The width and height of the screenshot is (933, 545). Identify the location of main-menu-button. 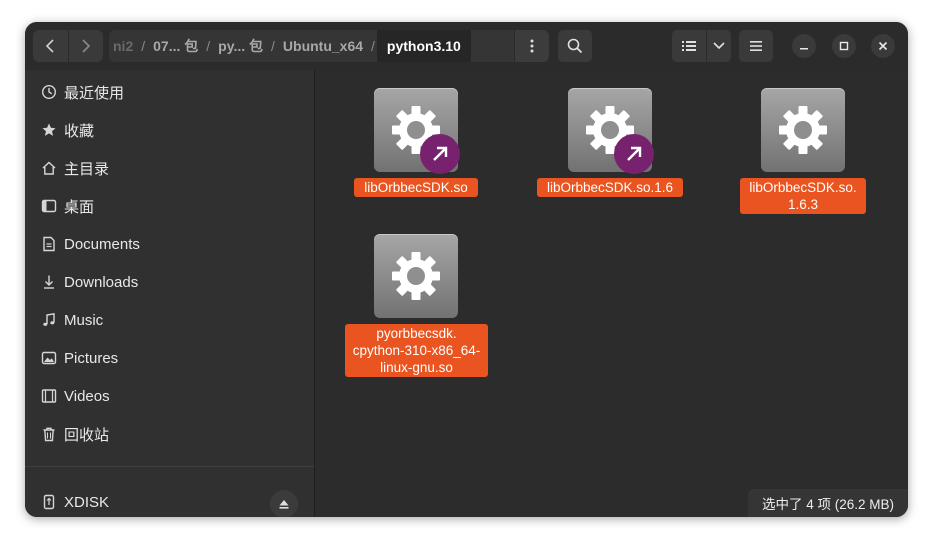
(756, 46).